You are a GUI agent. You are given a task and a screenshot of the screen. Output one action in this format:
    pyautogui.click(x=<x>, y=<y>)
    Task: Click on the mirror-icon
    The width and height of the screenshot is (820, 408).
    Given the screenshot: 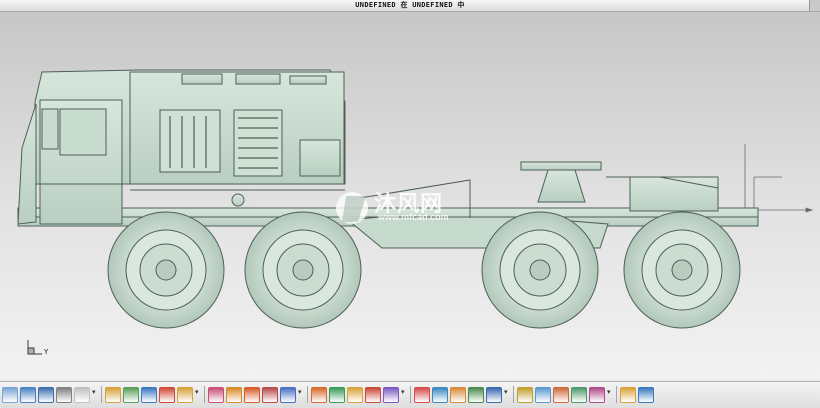 What is the action you would take?
    pyautogui.click(x=543, y=395)
    